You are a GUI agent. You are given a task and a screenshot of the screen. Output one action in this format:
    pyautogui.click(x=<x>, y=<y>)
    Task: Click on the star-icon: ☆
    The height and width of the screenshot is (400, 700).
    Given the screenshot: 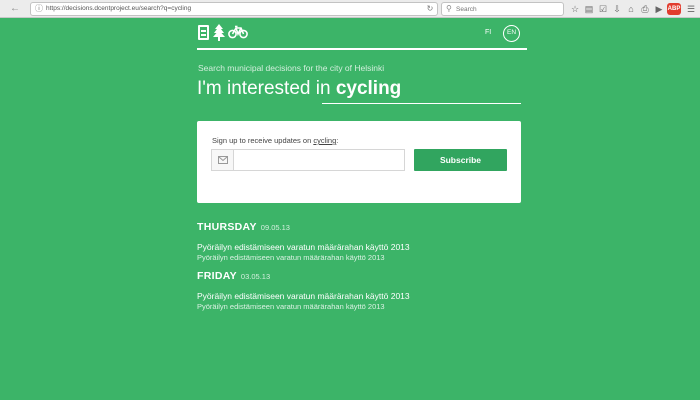 What is the action you would take?
    pyautogui.click(x=575, y=9)
    